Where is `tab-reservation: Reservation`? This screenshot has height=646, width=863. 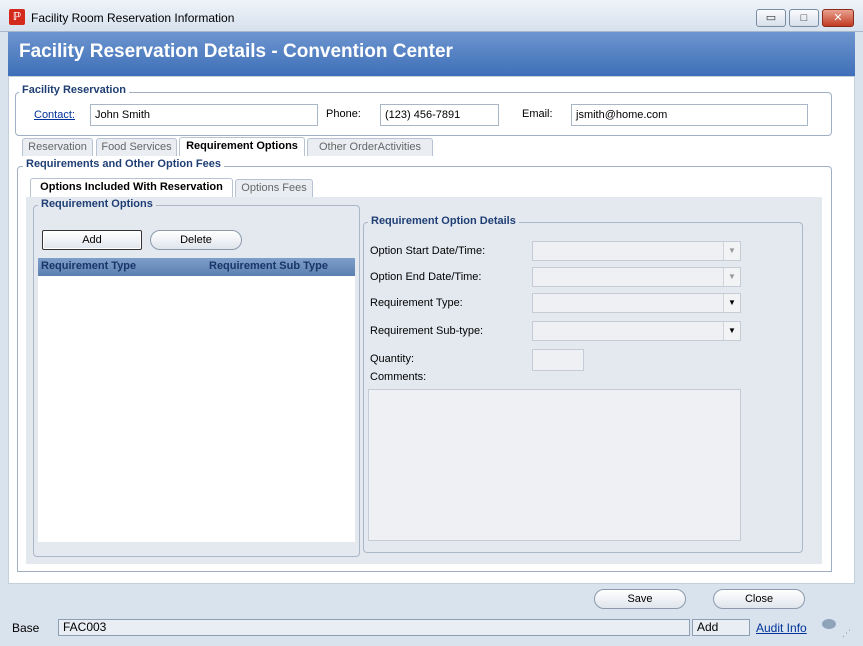 tab-reservation: Reservation is located at coordinates (57, 147).